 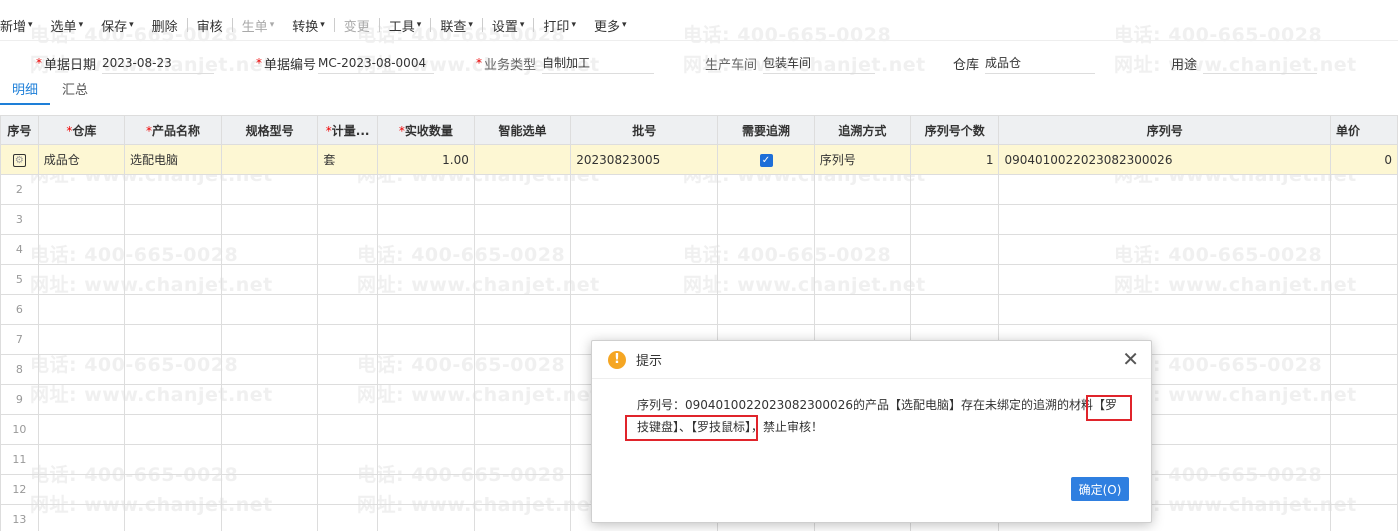 What do you see at coordinates (158, 63) in the screenshot?
I see `date-input: 2023-08-23` at bounding box center [158, 63].